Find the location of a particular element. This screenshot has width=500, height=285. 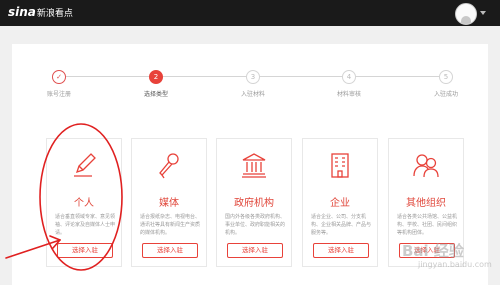

select-government-button: 选择入驻 is located at coordinates (255, 250).